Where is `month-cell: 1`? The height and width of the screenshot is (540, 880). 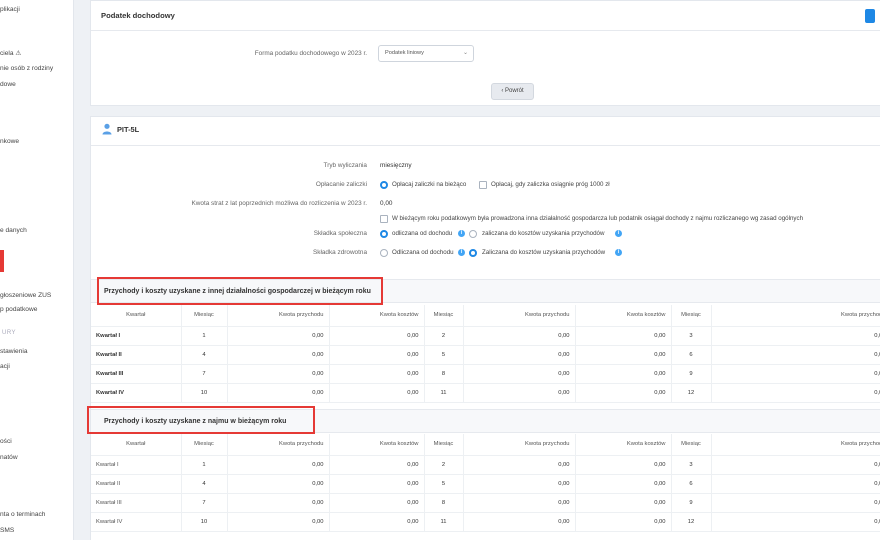 month-cell: 1 is located at coordinates (204, 336).